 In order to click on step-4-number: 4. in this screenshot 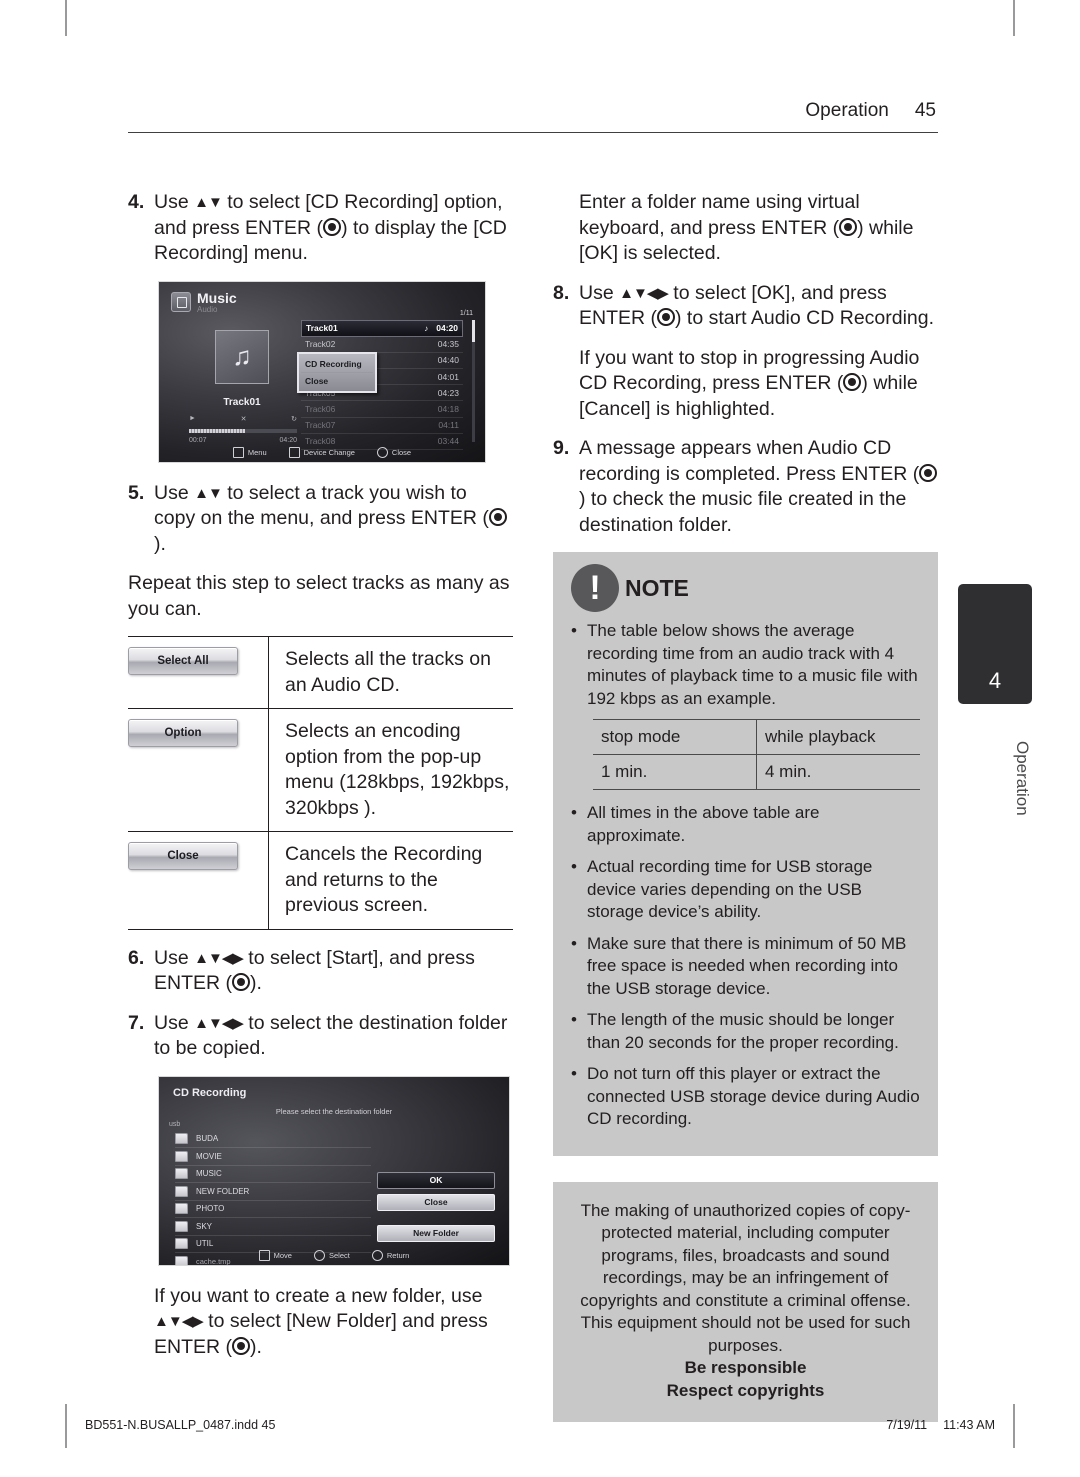, I will do `click(136, 202)`.